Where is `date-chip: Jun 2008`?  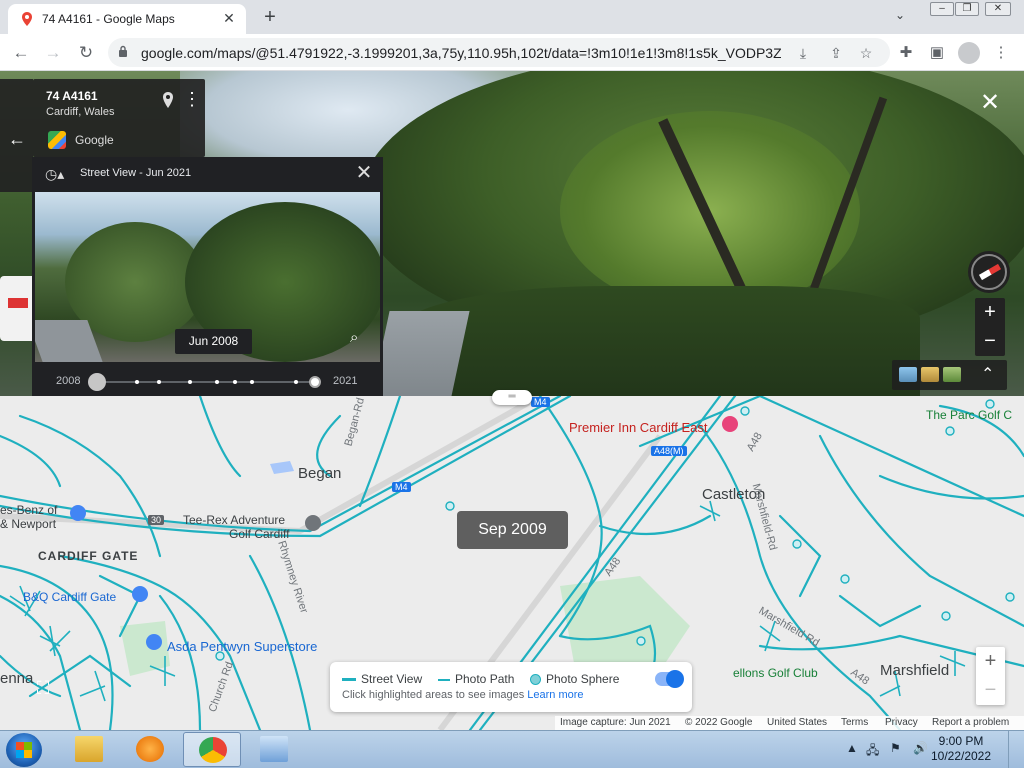 date-chip: Jun 2008 is located at coordinates (213, 341).